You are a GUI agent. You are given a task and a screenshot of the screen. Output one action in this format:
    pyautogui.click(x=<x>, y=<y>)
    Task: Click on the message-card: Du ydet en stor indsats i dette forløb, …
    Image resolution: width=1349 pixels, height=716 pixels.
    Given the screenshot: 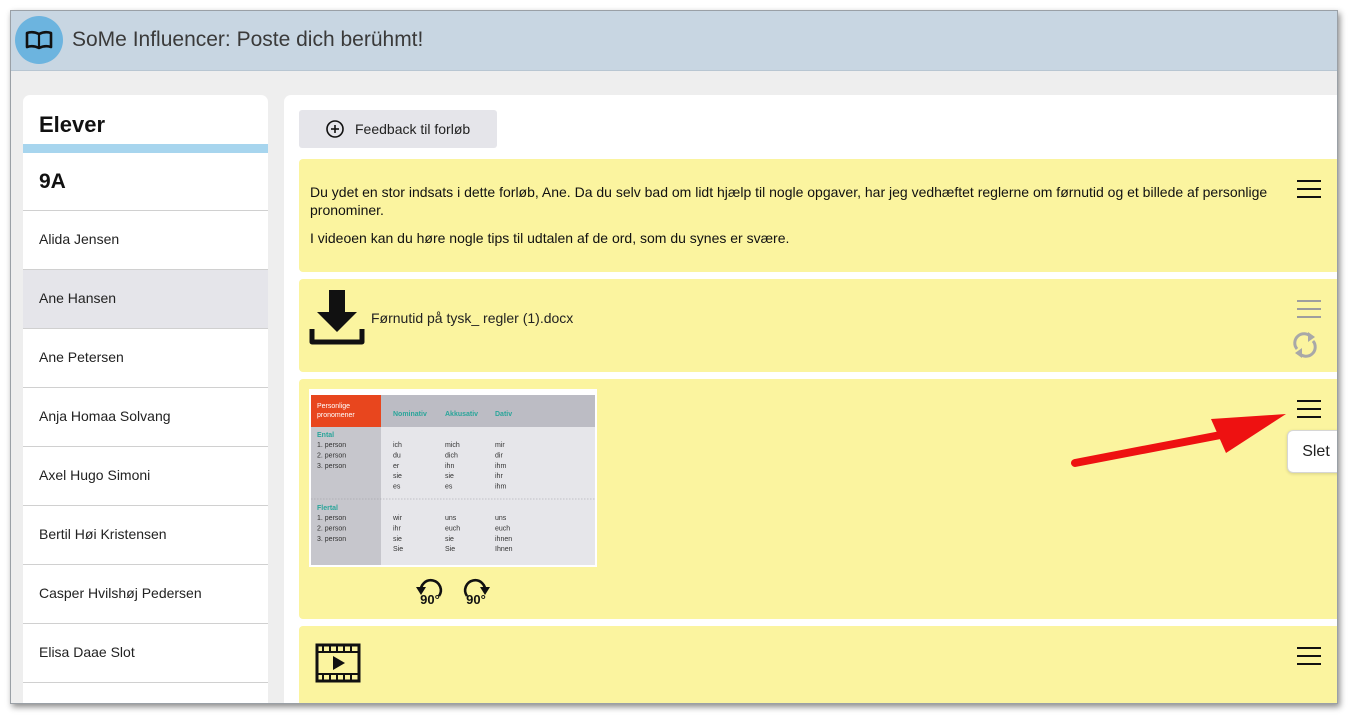 What is the action you would take?
    pyautogui.click(x=818, y=215)
    